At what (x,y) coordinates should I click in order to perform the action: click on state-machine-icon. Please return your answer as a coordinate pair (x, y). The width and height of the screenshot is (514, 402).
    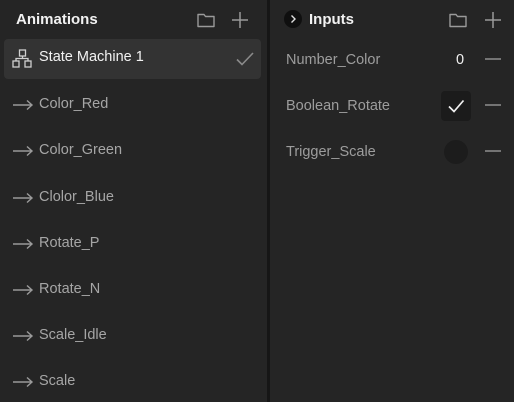
    Looking at the image, I should click on (23, 58).